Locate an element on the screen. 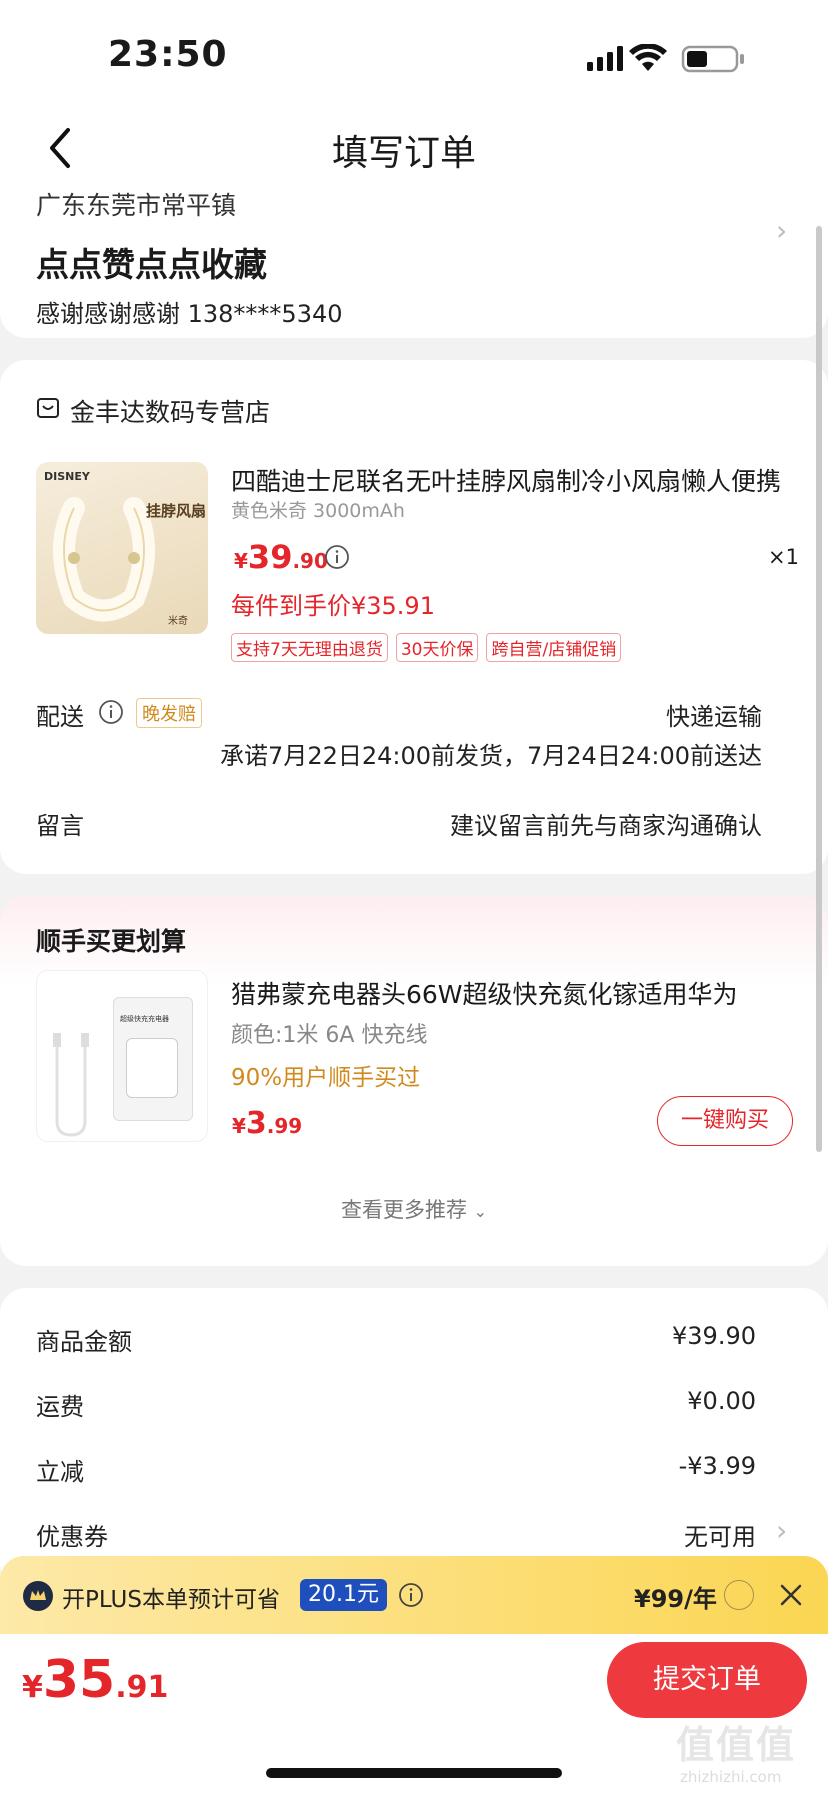 This screenshot has height=1795, width=828. addon-social-proof: 90%用户顺手买过 is located at coordinates (326, 1078).